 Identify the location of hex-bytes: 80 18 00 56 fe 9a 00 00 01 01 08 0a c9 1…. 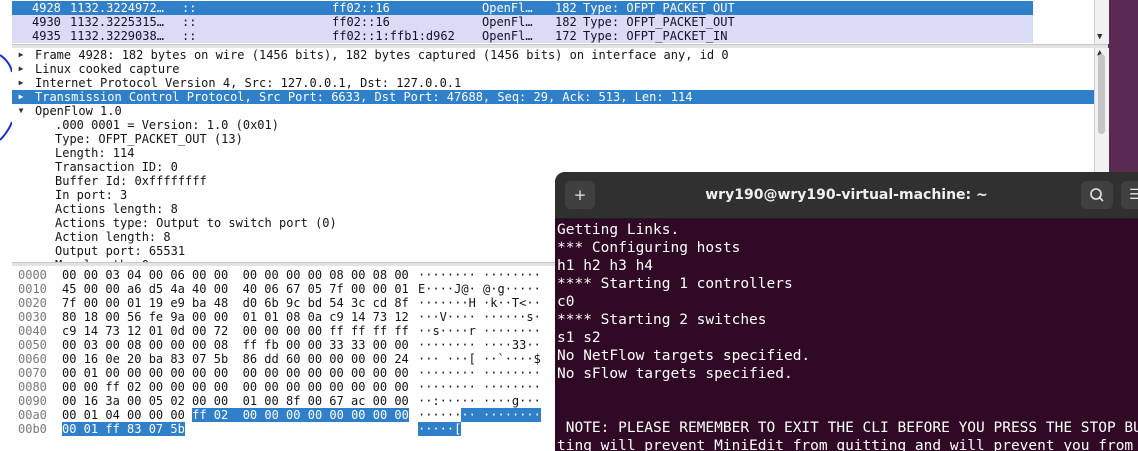
(235, 317).